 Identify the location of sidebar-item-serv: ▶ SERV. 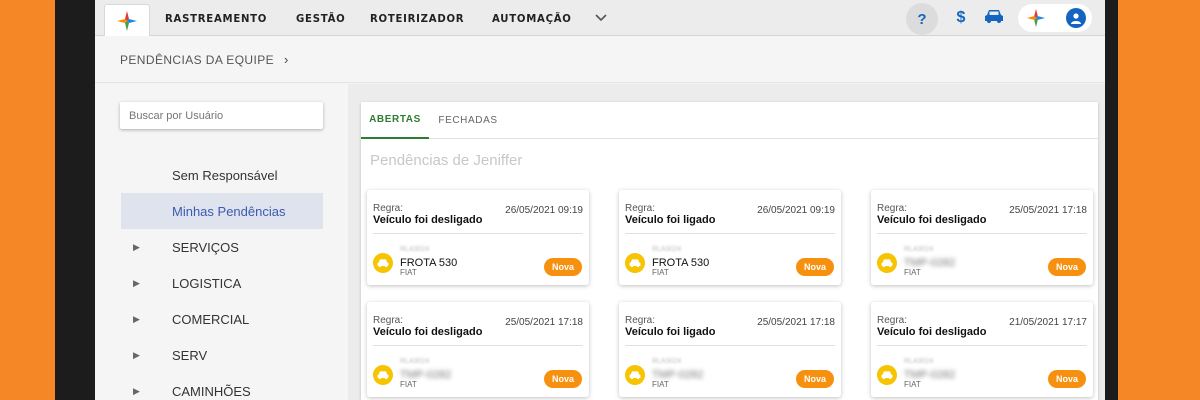
(222, 355).